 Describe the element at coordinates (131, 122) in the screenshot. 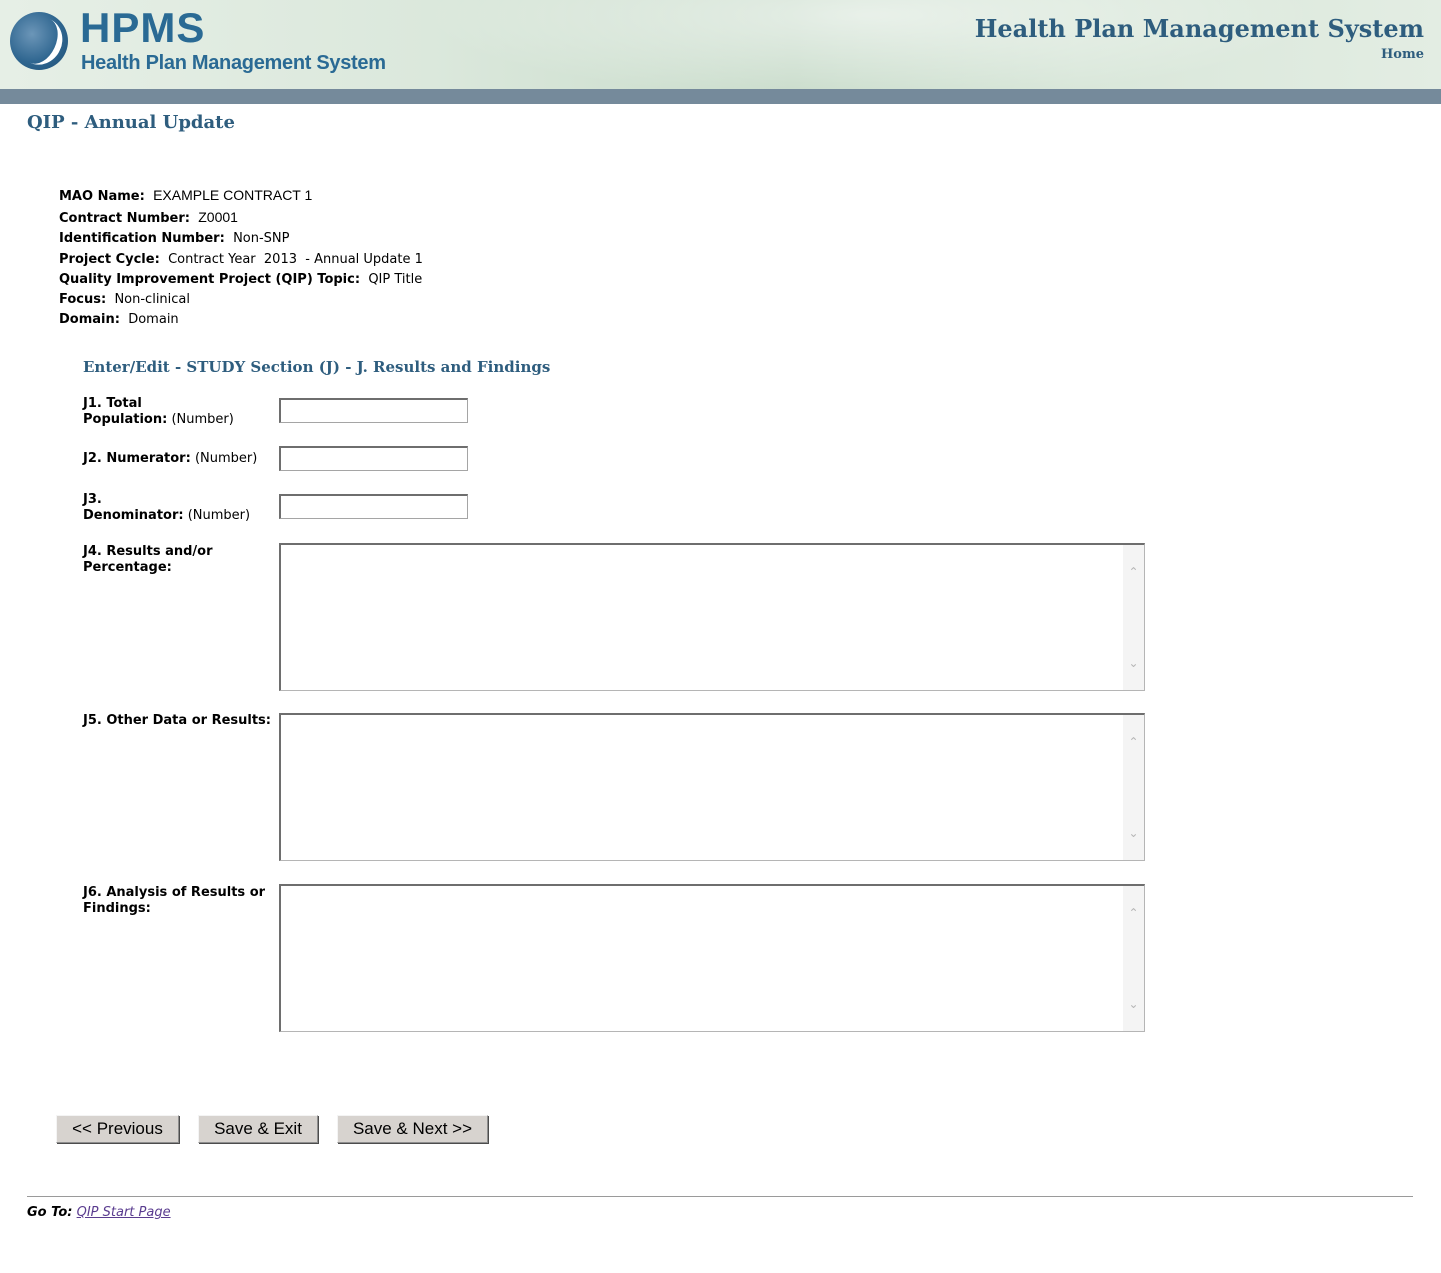

I see `page-title: QIP - Annual Update` at that location.